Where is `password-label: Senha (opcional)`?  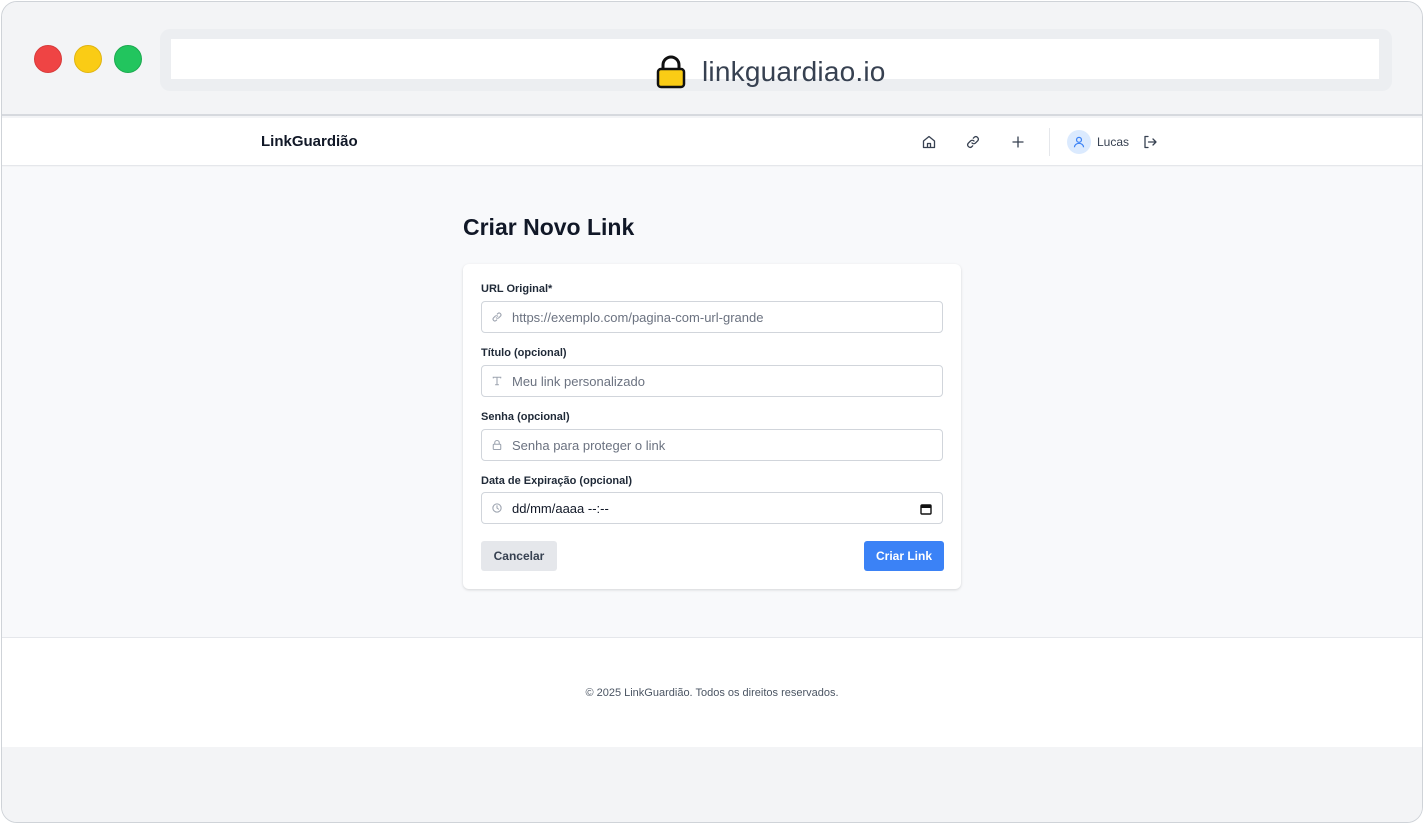
password-label: Senha (opcional) is located at coordinates (525, 417).